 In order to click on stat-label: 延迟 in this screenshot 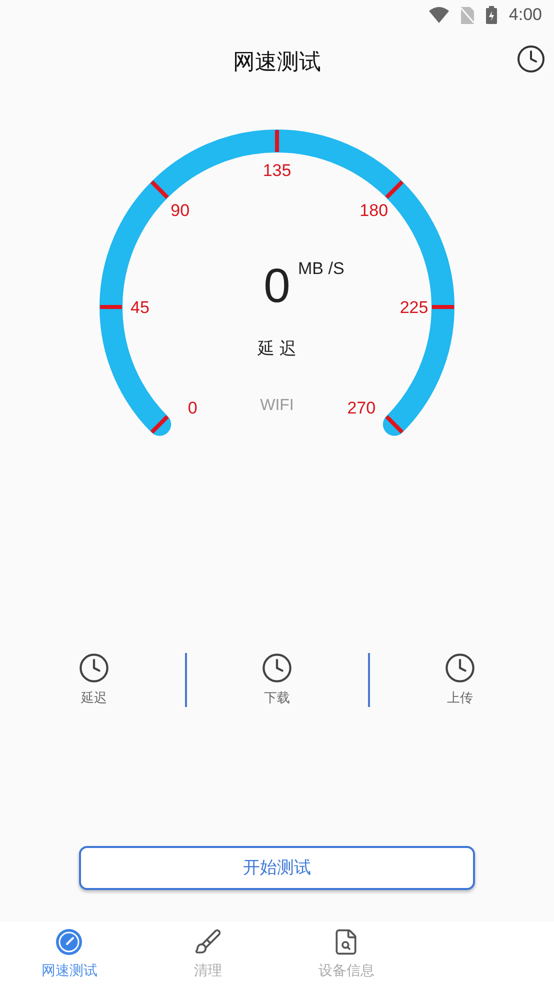, I will do `click(94, 698)`.